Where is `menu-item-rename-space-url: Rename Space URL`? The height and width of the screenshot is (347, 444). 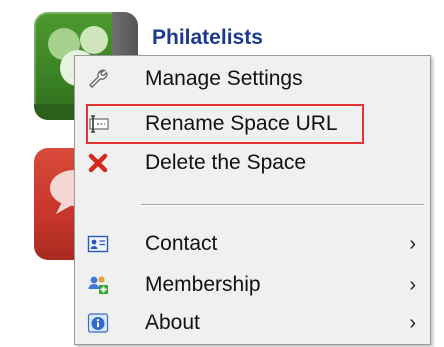 menu-item-rename-space-url: Rename Space URL is located at coordinates (252, 124).